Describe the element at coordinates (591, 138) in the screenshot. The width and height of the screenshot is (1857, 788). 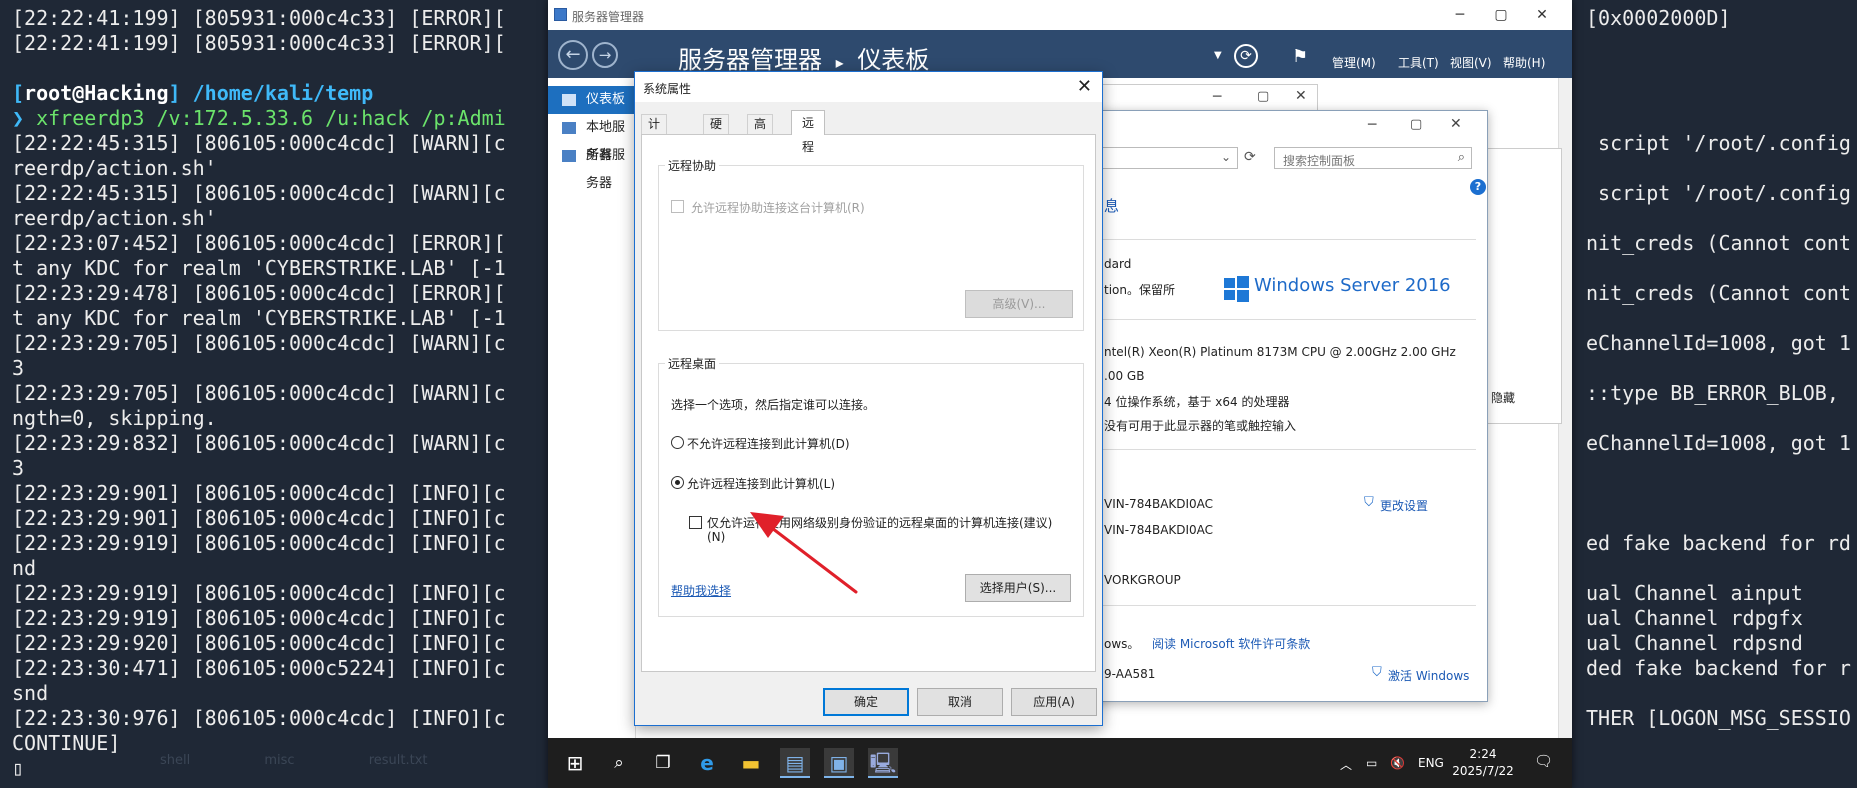
I see `nav-item-local-server: 本地服务器` at that location.